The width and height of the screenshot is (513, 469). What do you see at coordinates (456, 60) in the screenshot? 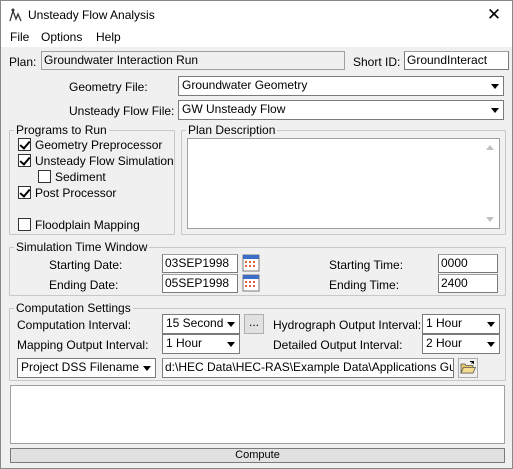
I see `short-id-field: GroundInteract` at bounding box center [456, 60].